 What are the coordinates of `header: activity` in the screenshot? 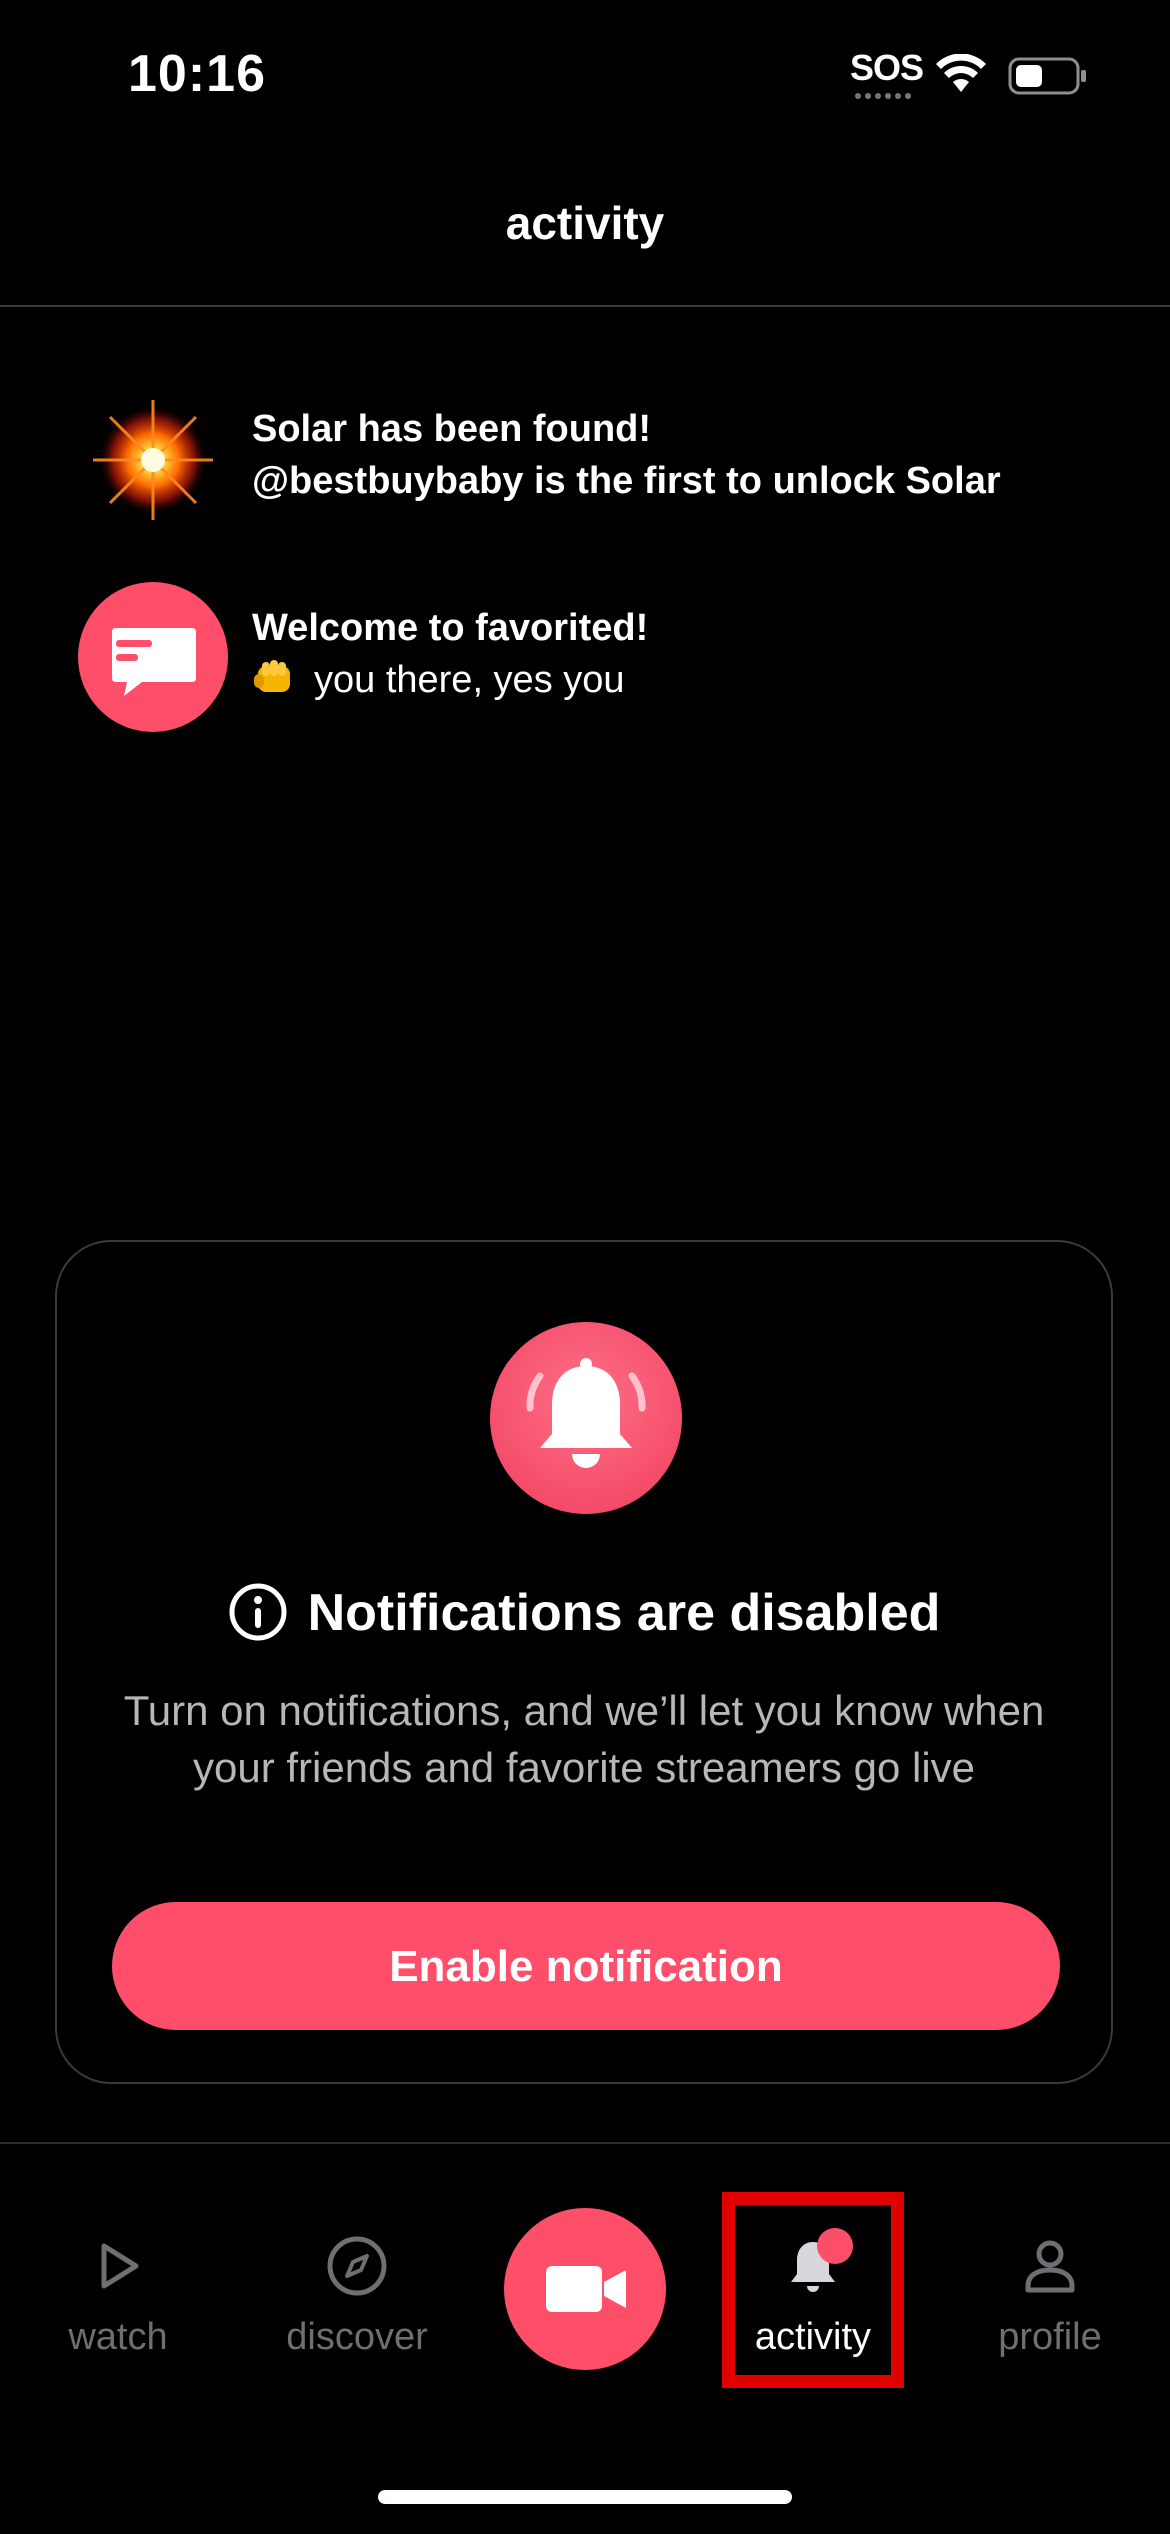 It's located at (585, 228).